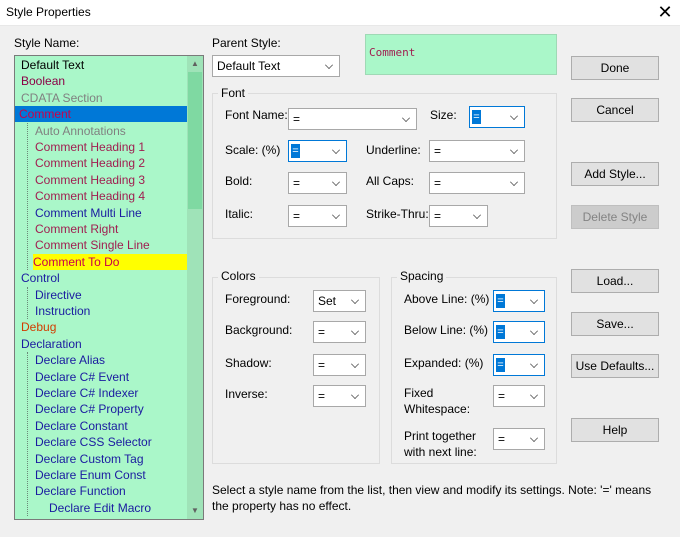 This screenshot has height=537, width=680. Describe the element at coordinates (519, 332) in the screenshot. I see `below-line-select: =` at that location.